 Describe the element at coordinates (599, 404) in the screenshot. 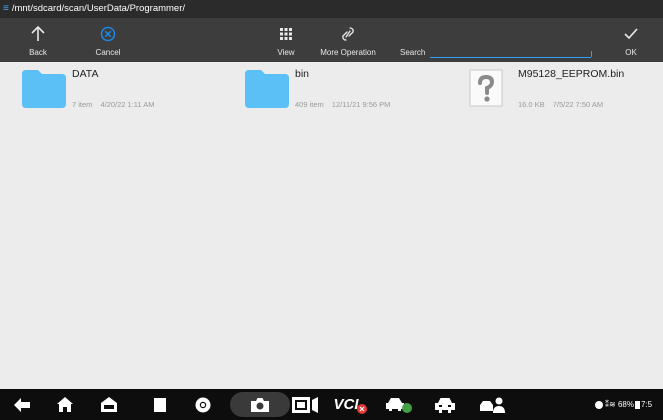

I see `notification-icon` at that location.